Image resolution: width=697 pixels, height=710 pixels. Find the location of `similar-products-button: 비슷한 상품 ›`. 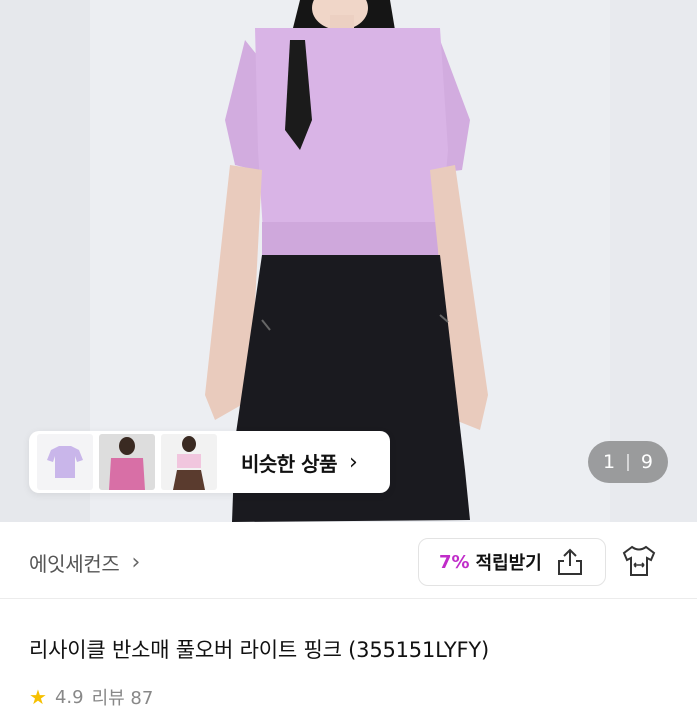

similar-products-button: 비슷한 상품 › is located at coordinates (209, 462).